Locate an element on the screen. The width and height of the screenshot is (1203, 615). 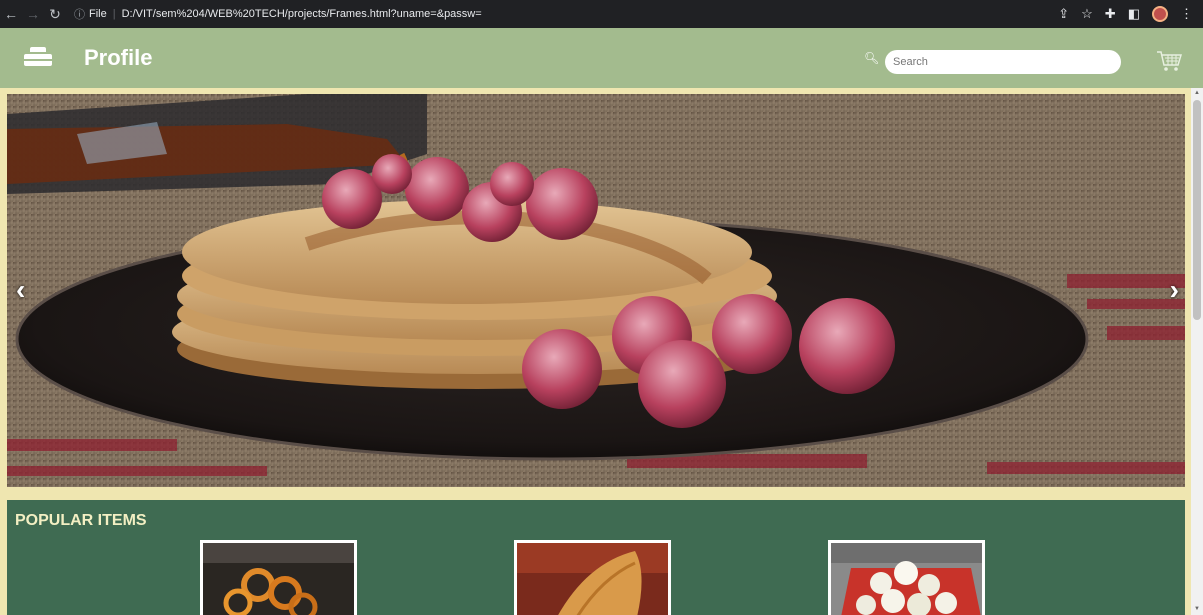
jalebi-image is located at coordinates (278, 579).